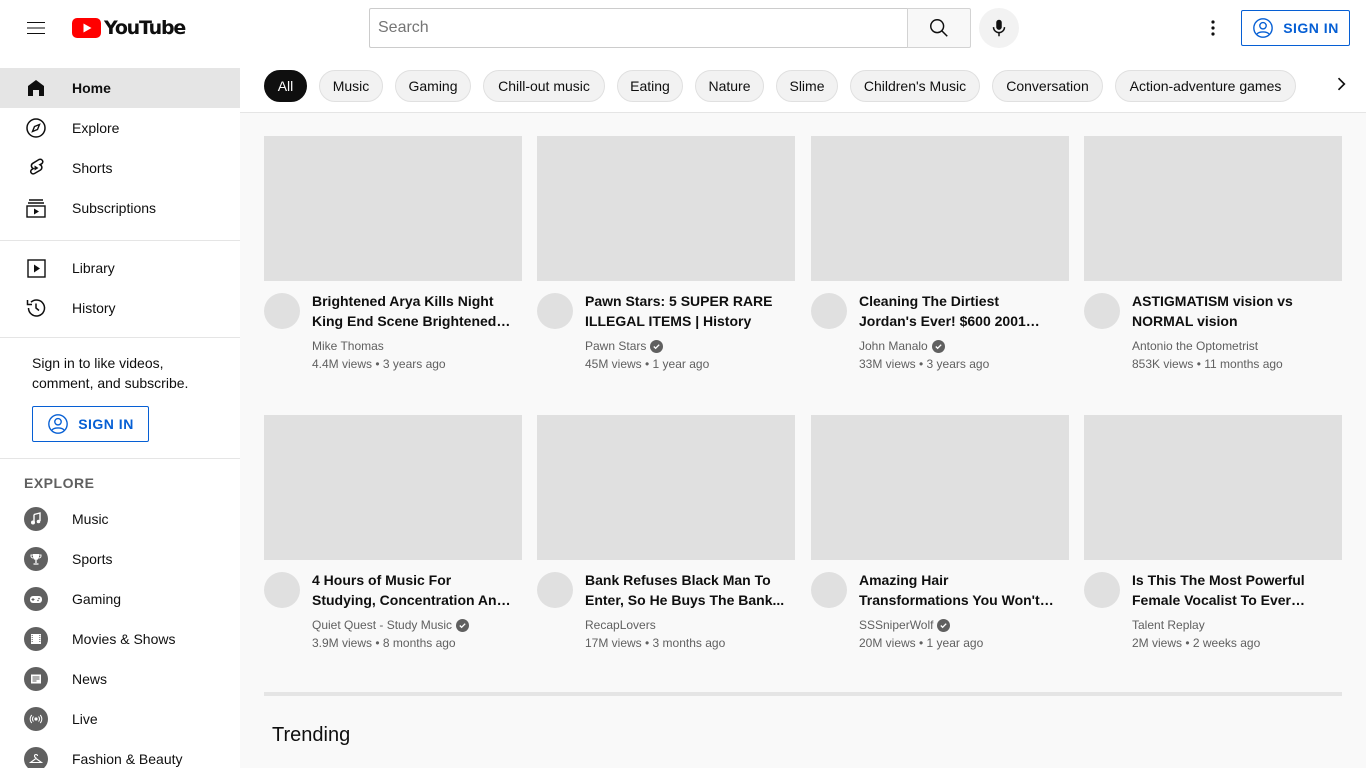  I want to click on chip-childrens-music: Children's Music, so click(915, 86).